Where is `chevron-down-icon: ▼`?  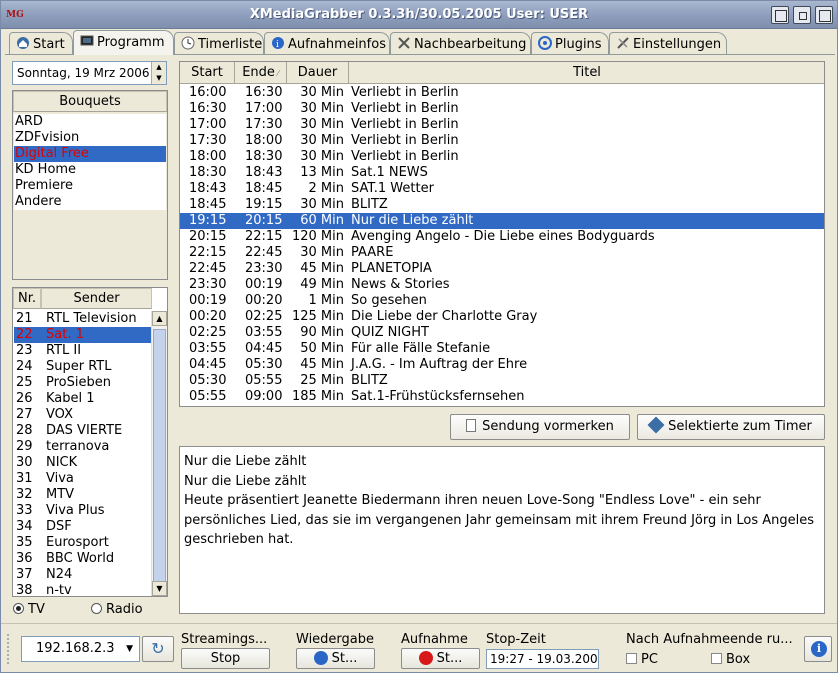 chevron-down-icon: ▼ is located at coordinates (129, 649).